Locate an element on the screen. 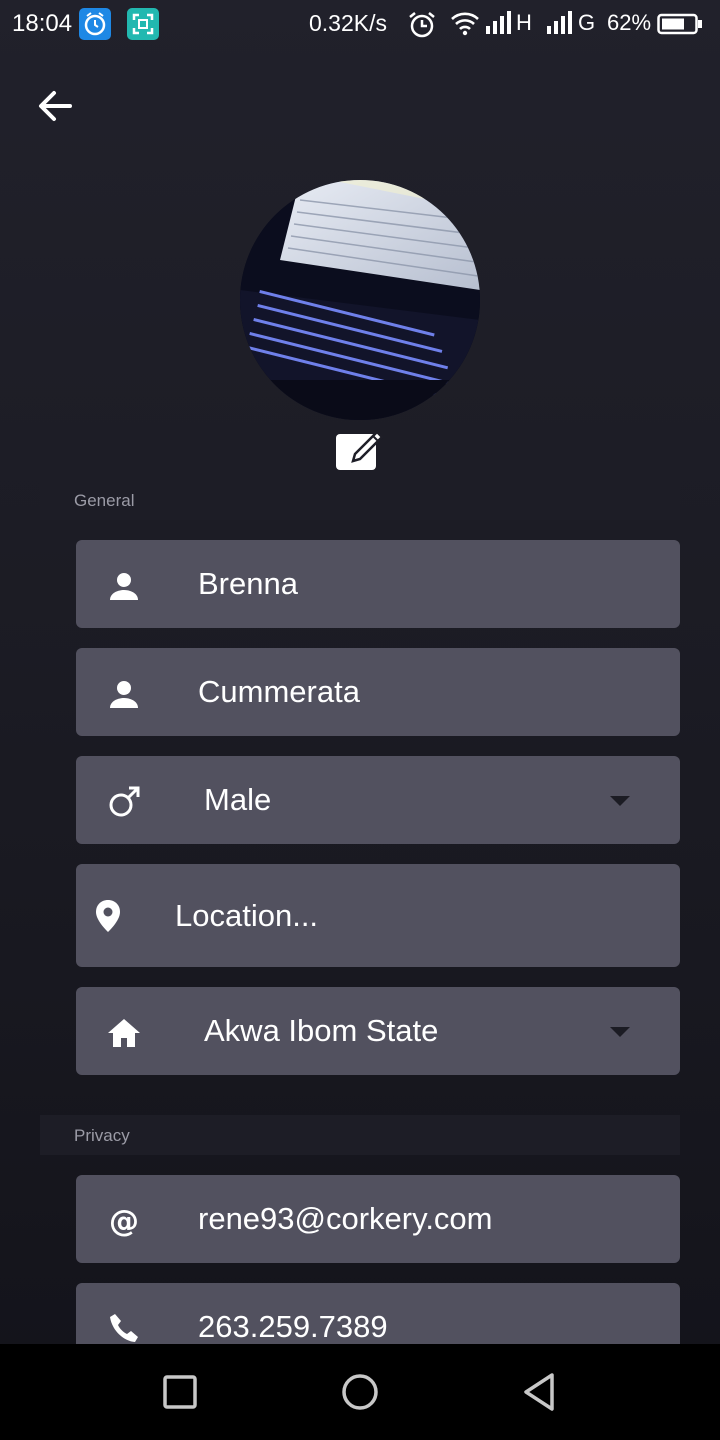 The width and height of the screenshot is (720, 1440). last-name-field: Cummerata is located at coordinates (378, 692).